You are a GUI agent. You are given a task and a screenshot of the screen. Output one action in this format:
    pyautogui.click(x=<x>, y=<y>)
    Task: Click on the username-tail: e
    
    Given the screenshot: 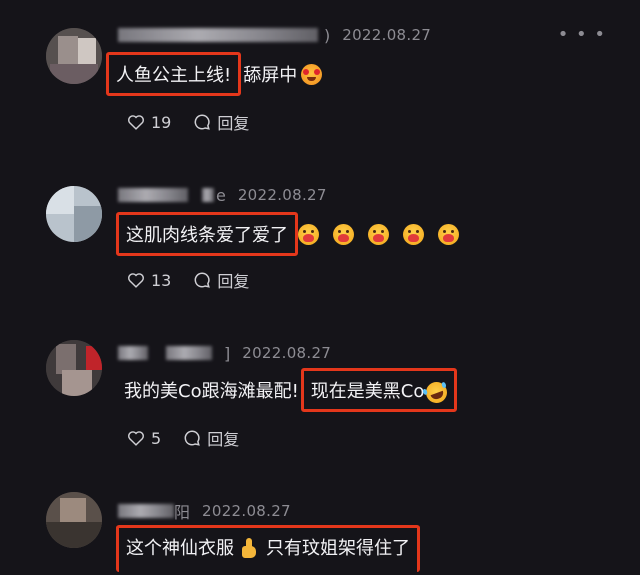 What is the action you would take?
    pyautogui.click(x=221, y=195)
    